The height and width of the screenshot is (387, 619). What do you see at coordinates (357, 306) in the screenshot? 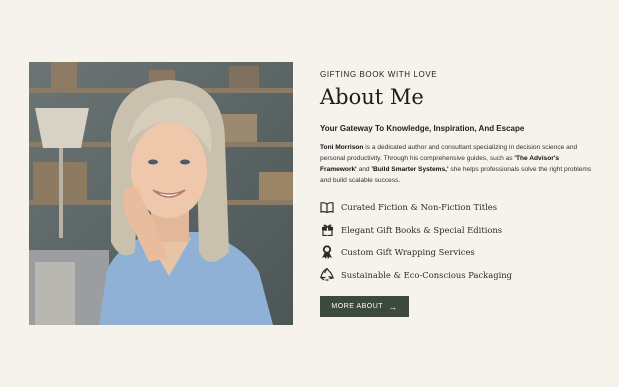
I see `more-about-label: MORE ABOUT` at bounding box center [357, 306].